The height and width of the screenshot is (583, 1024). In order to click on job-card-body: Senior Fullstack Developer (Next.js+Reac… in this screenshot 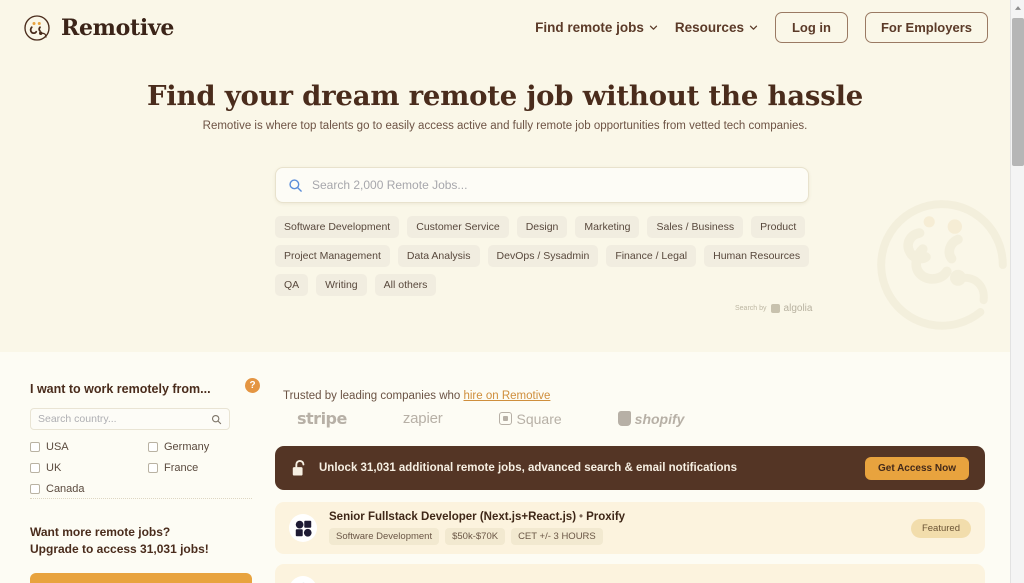, I will do `click(614, 528)`.